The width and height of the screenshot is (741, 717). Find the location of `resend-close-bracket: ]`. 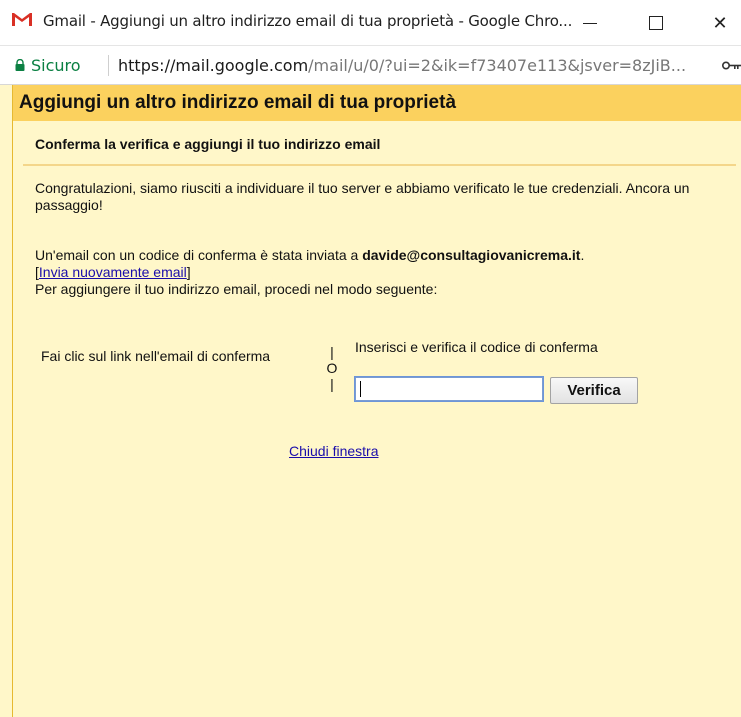

resend-close-bracket: ] is located at coordinates (188, 272).